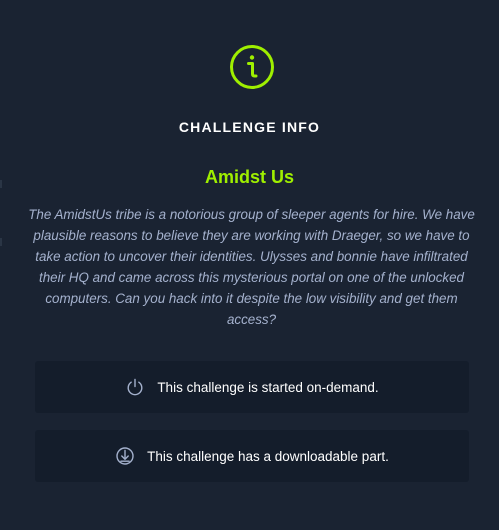  I want to click on downloadable-note: This challenge has a downloadable part., so click(252, 456).